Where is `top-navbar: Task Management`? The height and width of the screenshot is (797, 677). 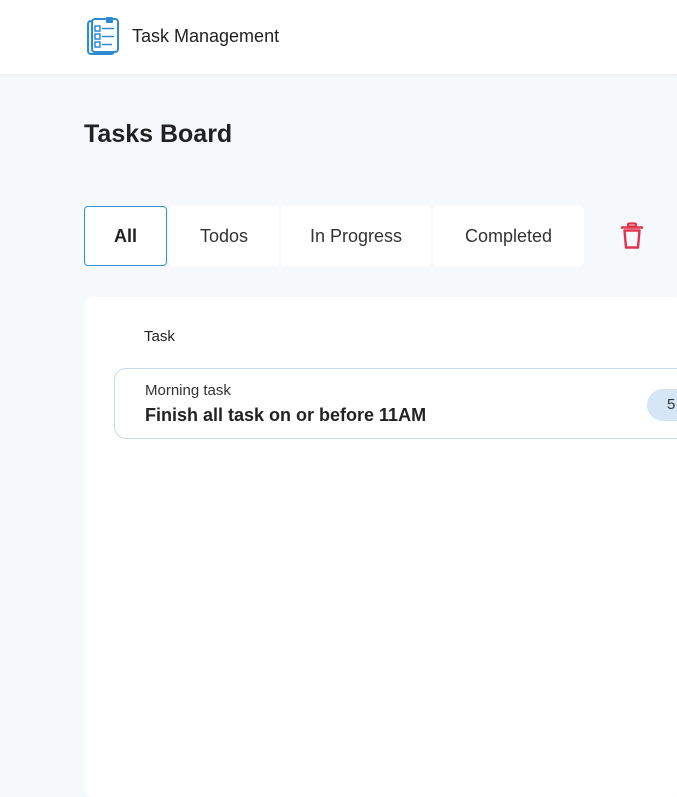
top-navbar: Task Management is located at coordinates (338, 37).